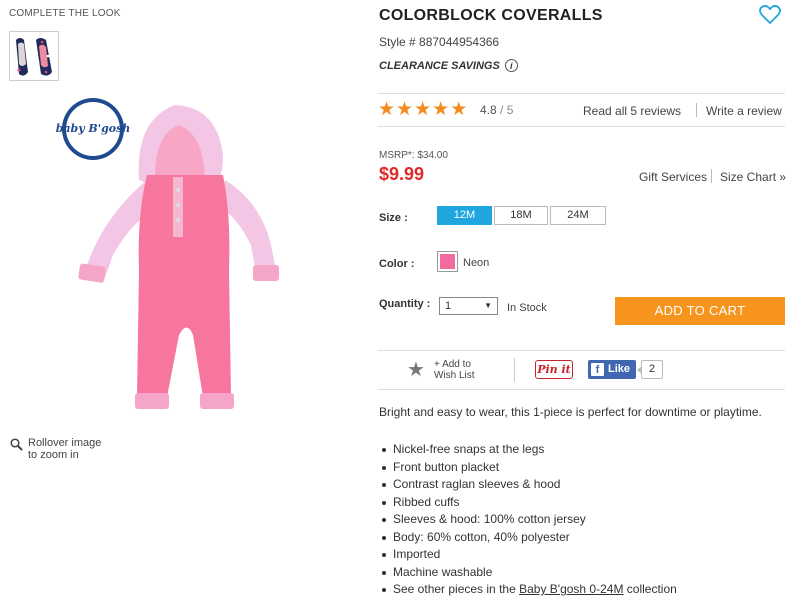 This screenshot has width=800, height=604. What do you see at coordinates (454, 375) in the screenshot?
I see `wishlist-line-2: Wish List` at bounding box center [454, 375].